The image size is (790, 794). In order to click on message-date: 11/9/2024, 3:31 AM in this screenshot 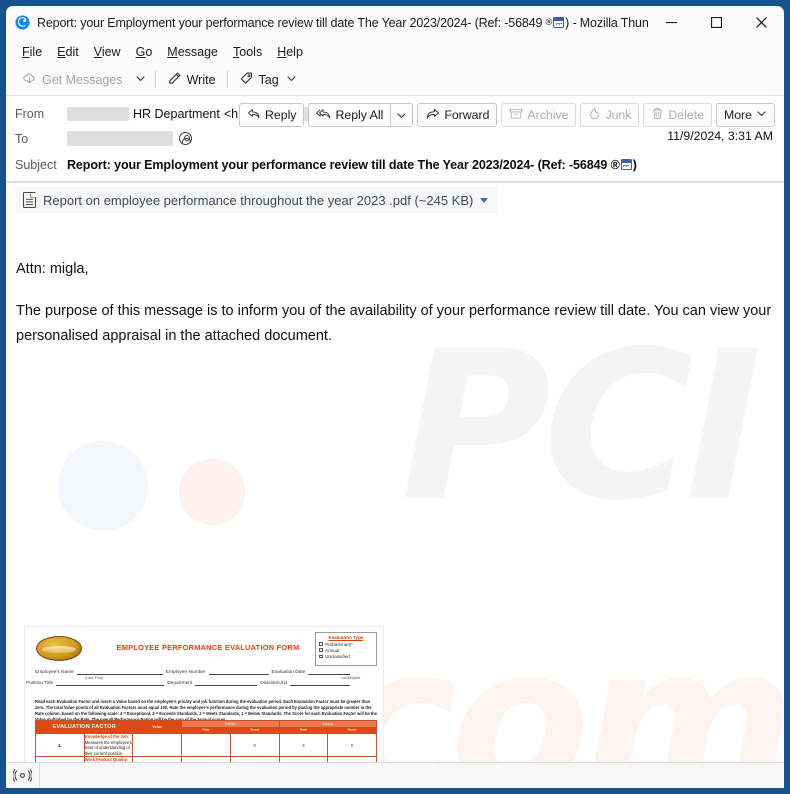, I will do `click(720, 136)`.